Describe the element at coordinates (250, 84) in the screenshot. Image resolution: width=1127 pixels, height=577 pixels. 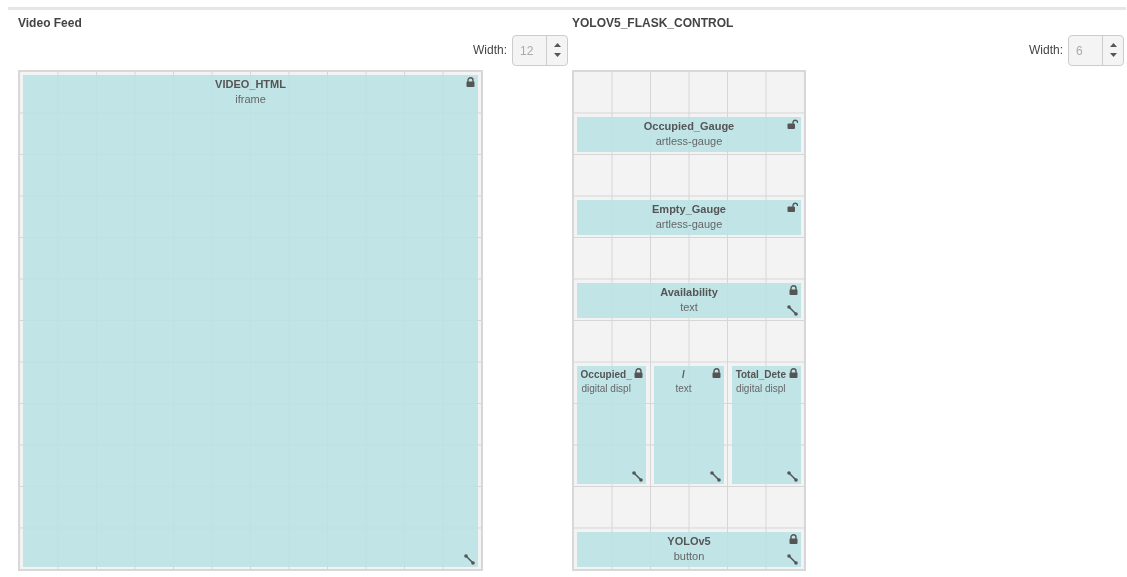
I see `widget-name: VIDEO_HTML` at that location.